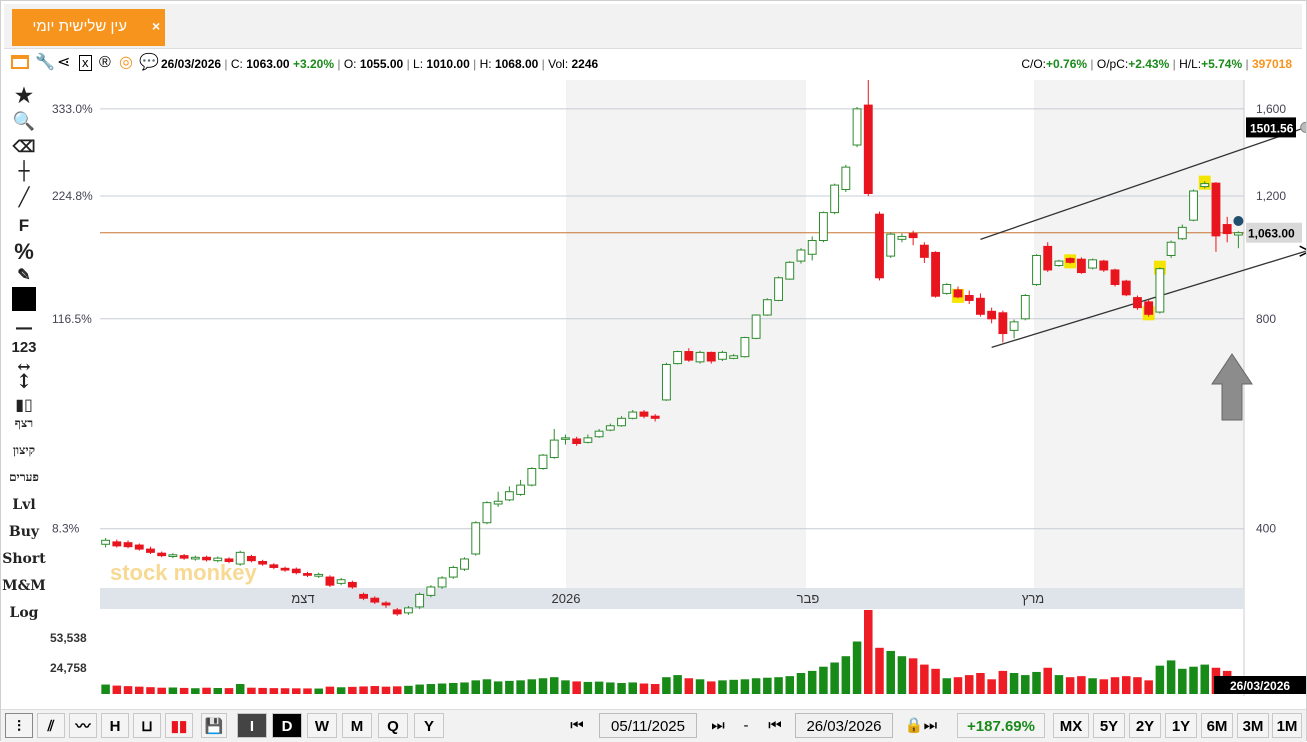 This screenshot has width=1307, height=742. I want to click on end-prev-icon: ⏮, so click(775, 725).